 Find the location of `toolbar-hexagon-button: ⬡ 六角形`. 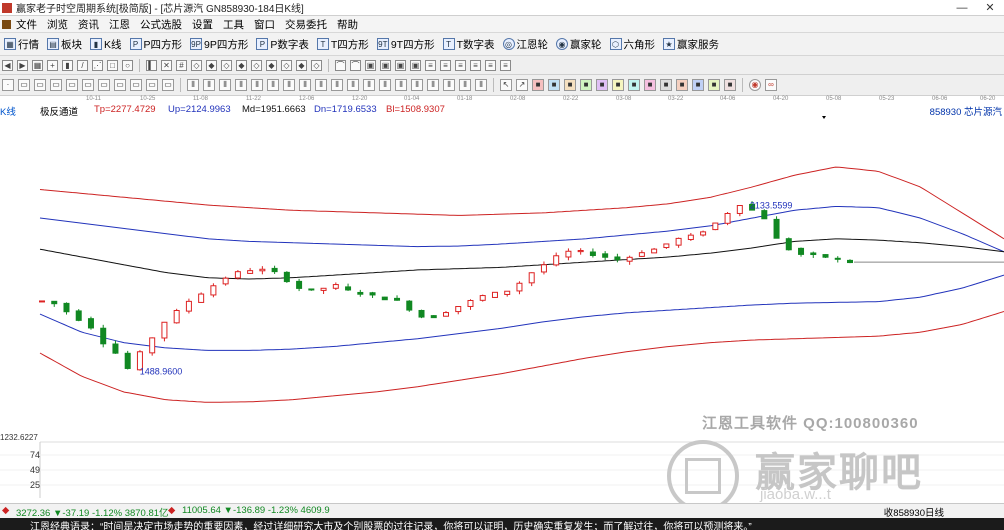

toolbar-hexagon-button: ⬡ 六角形 is located at coordinates (633, 44).